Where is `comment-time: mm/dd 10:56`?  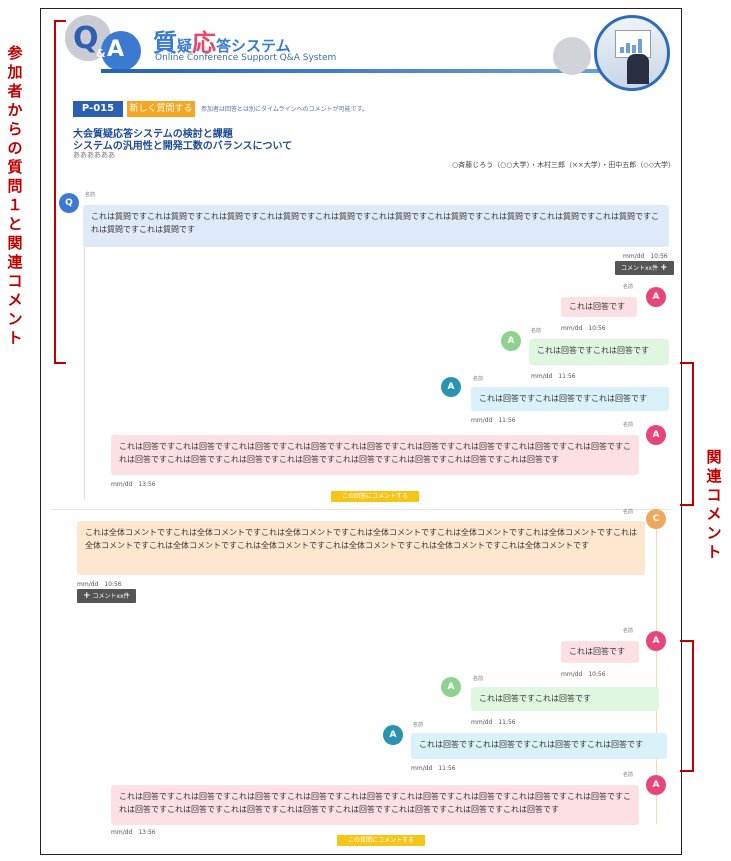
comment-time: mm/dd 10:56 is located at coordinates (99, 584).